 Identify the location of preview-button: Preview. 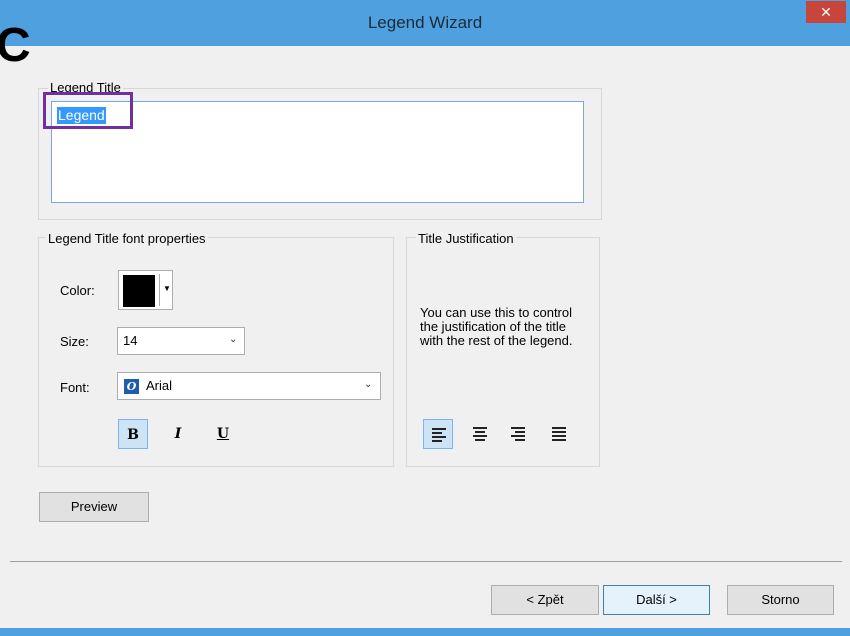
(94, 507).